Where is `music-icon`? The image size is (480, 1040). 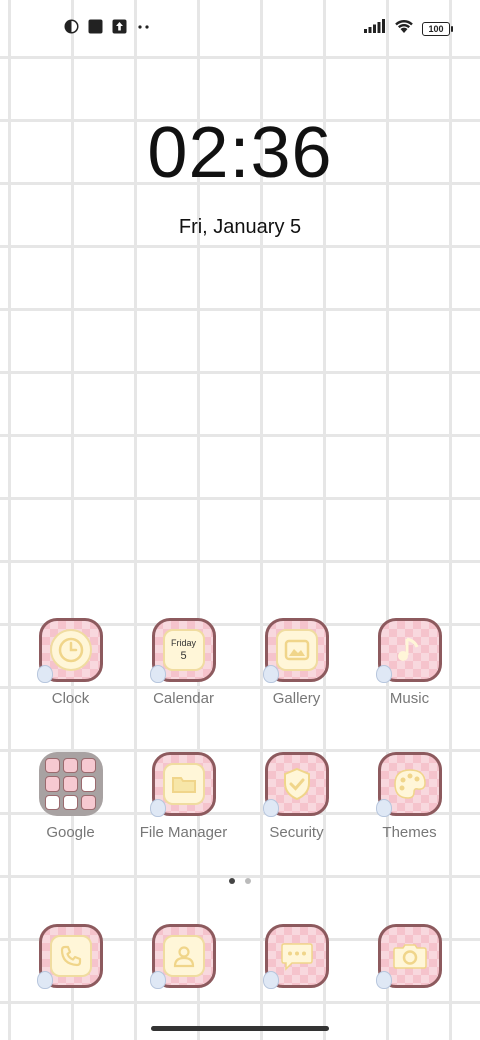
music-icon is located at coordinates (408, 650).